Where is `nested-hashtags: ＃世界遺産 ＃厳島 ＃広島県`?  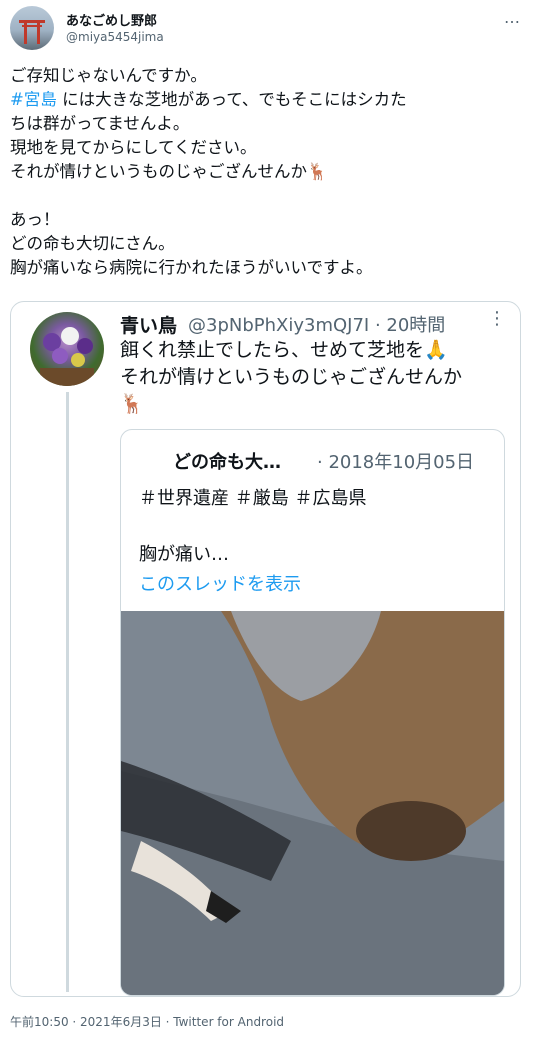 nested-hashtags: ＃世界遺産 ＃厳島 ＃広島県 is located at coordinates (253, 498).